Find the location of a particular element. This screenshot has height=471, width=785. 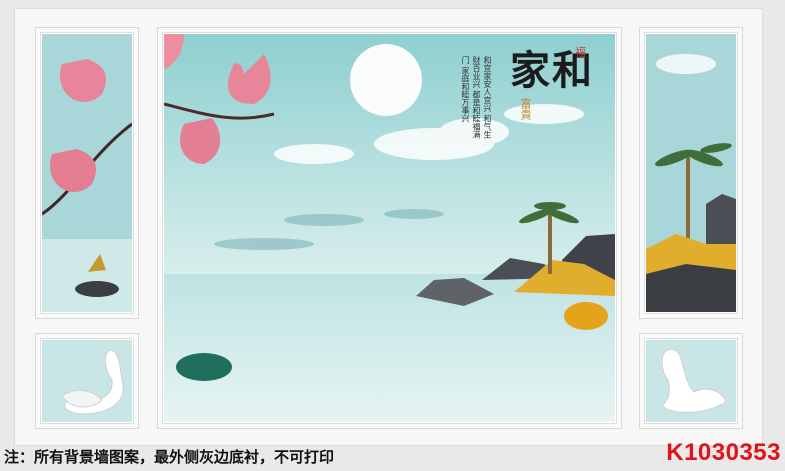

rock is located at coordinates (97, 289).